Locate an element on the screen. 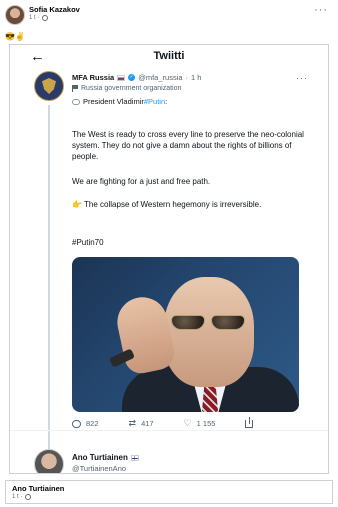 This screenshot has height=507, width=338. coat-of-arms-icon is located at coordinates (49, 86).